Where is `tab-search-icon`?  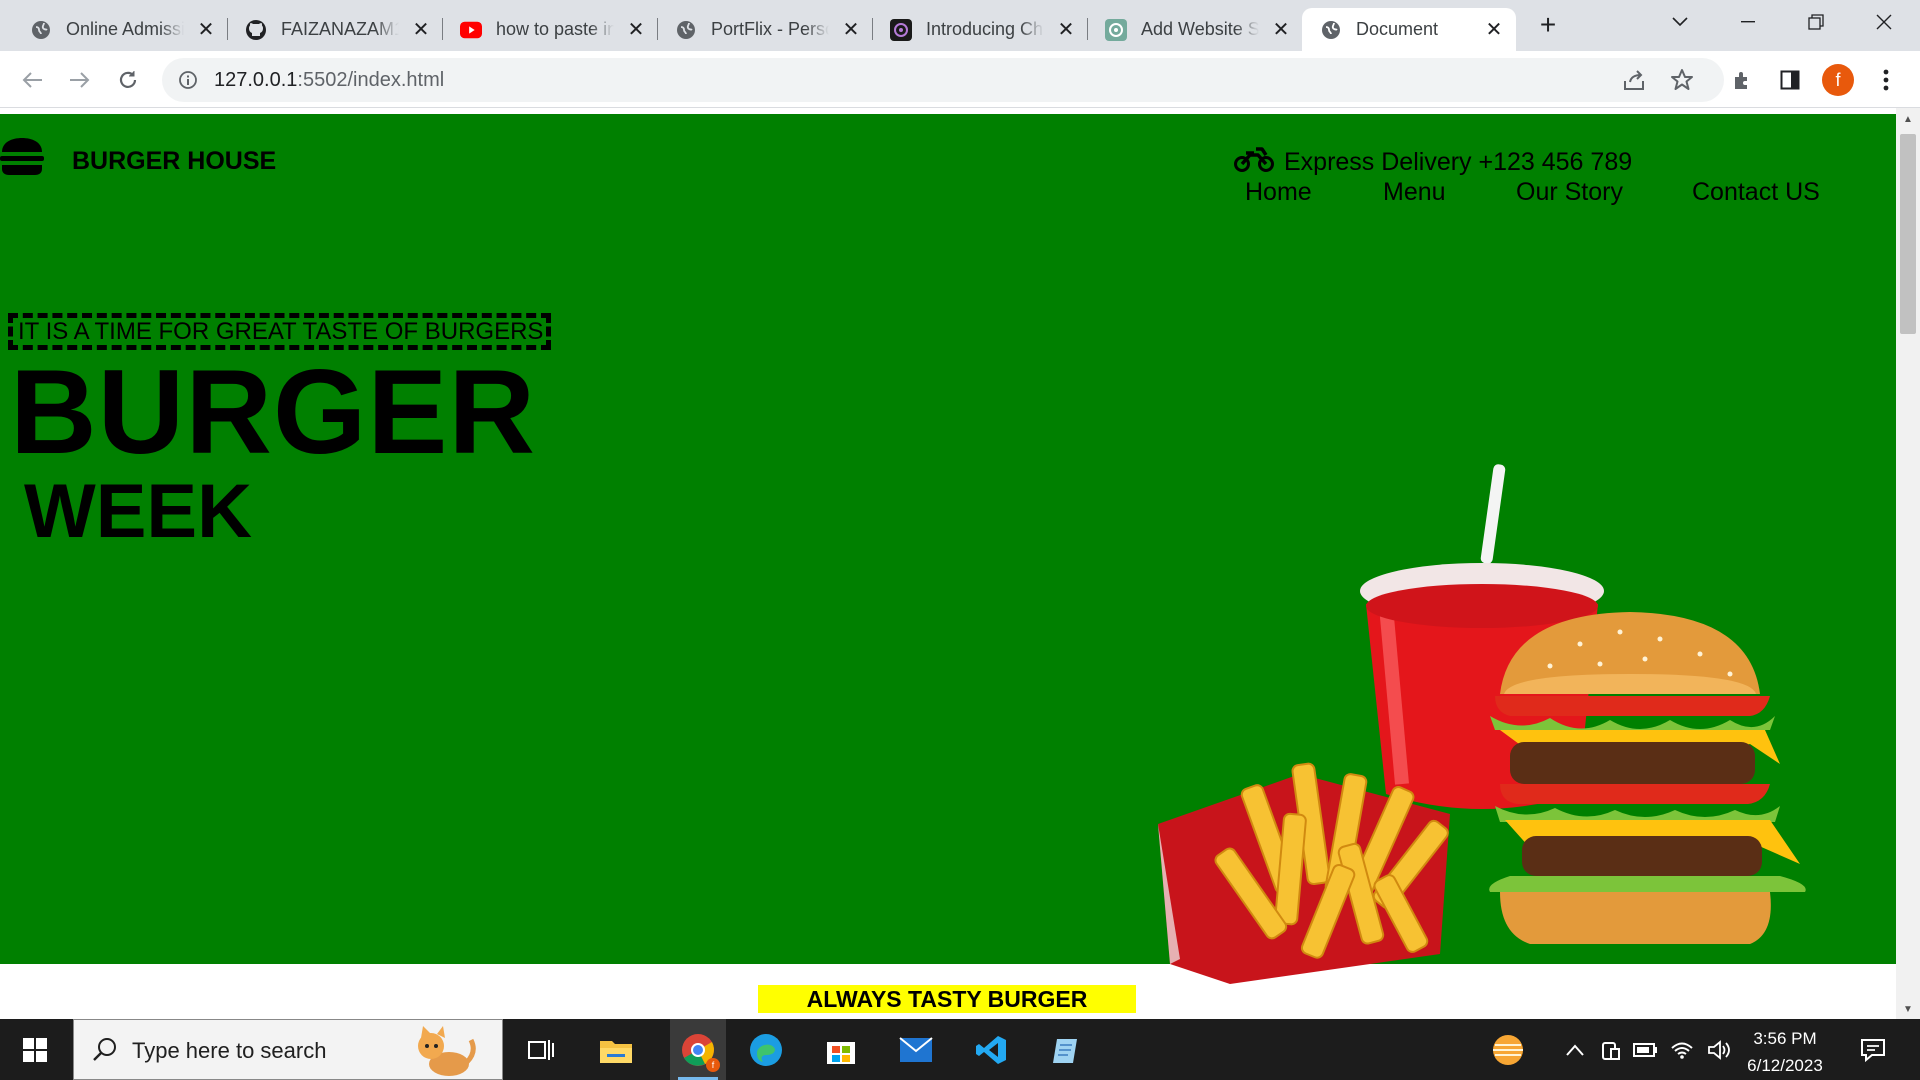 tab-search-icon is located at coordinates (1680, 22).